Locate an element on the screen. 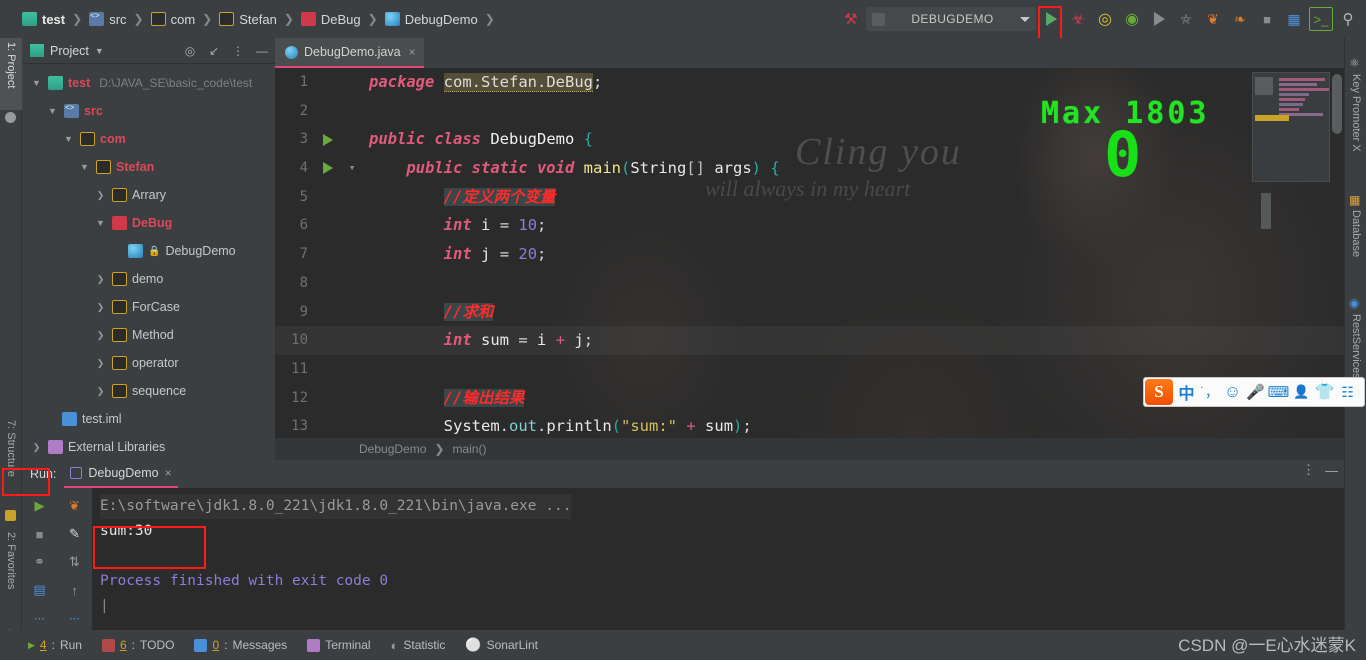  tree-node-operator: ❯ operator is located at coordinates (148, 363).